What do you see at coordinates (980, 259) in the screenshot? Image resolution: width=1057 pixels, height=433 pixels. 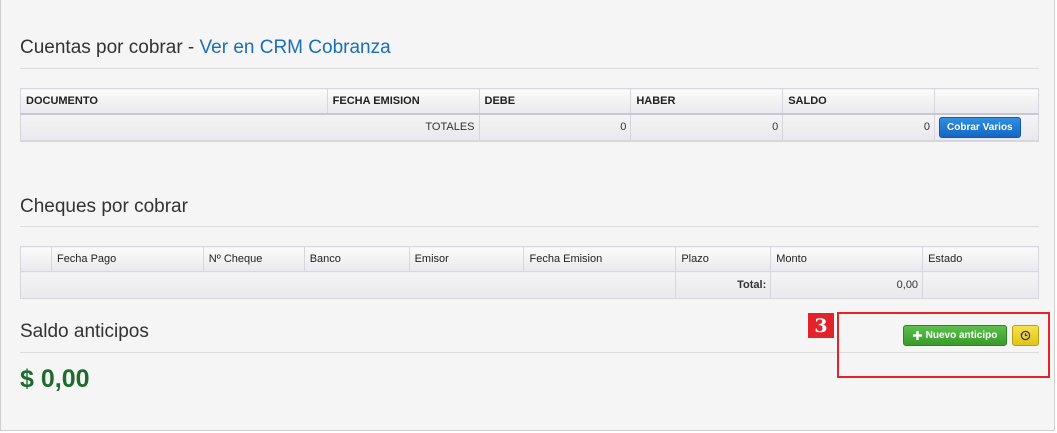 I see `col-estado: Estado` at bounding box center [980, 259].